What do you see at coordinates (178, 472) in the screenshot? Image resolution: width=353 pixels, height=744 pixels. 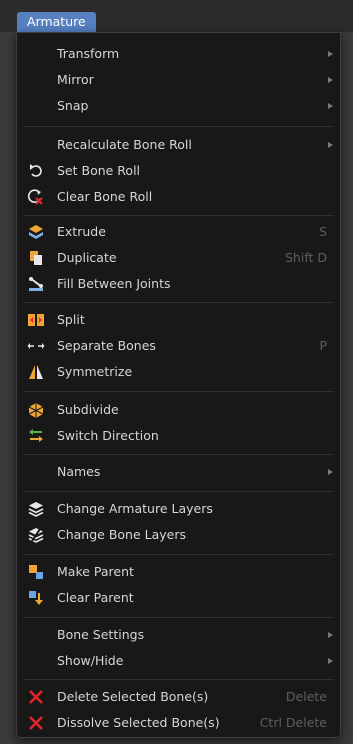 I see `menu-item-names: Names` at bounding box center [178, 472].